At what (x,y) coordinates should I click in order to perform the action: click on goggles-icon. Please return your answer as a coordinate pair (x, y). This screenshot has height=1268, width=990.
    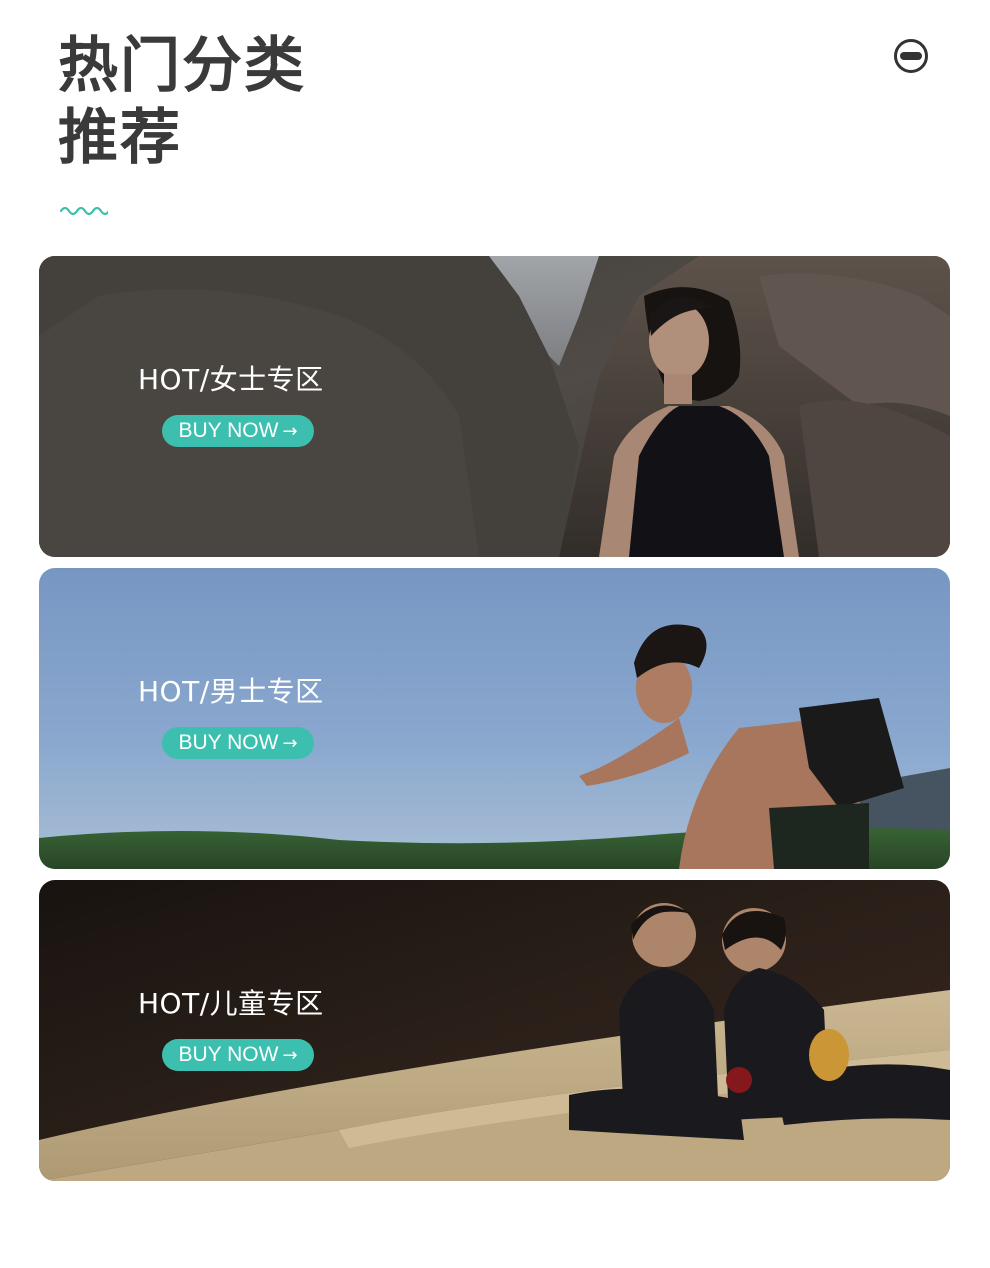
    Looking at the image, I should click on (911, 56).